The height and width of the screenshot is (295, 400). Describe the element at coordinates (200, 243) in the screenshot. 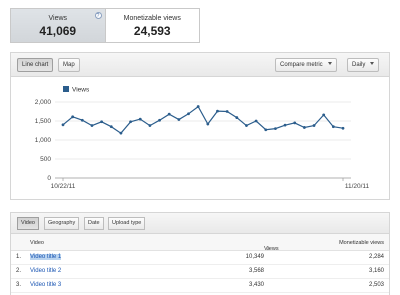

I see `table-header: Video Views ↓ Monetizable views` at that location.